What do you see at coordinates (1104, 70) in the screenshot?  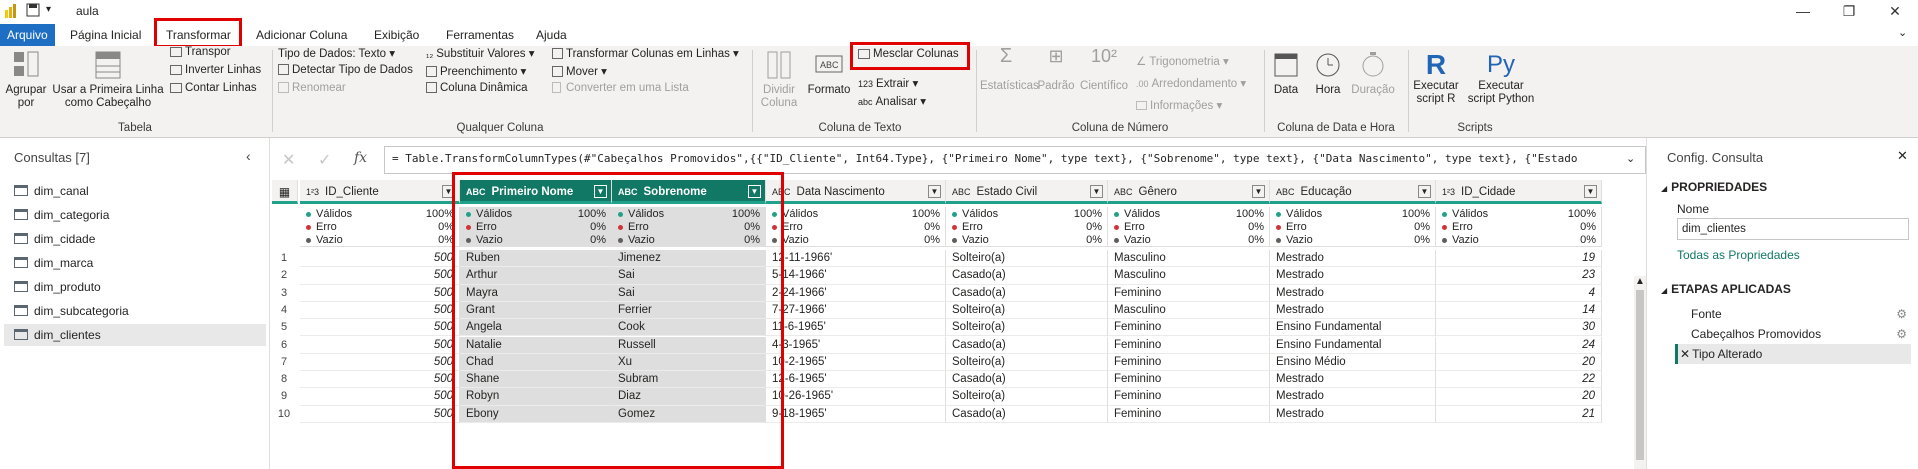 I see `cientifico-button: 10² Científico` at bounding box center [1104, 70].